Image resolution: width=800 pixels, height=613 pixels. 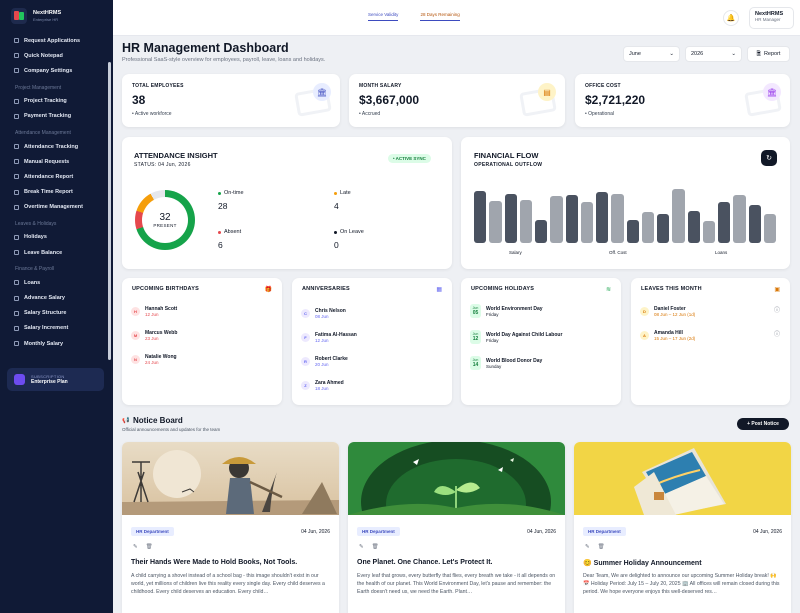 I want to click on subscription-plan: SUBSCRIPTION Enterprise Plan, so click(x=55, y=379).